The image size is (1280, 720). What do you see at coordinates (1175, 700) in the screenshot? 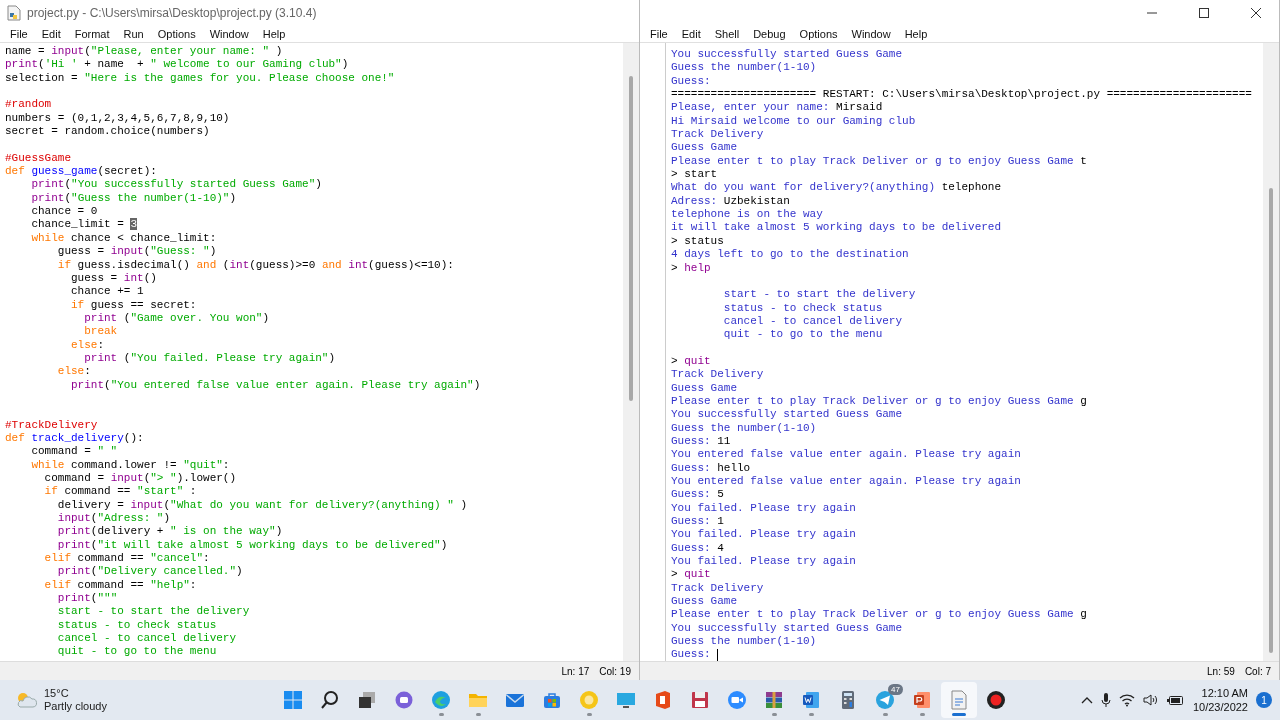
I see `battery-icon` at bounding box center [1175, 700].